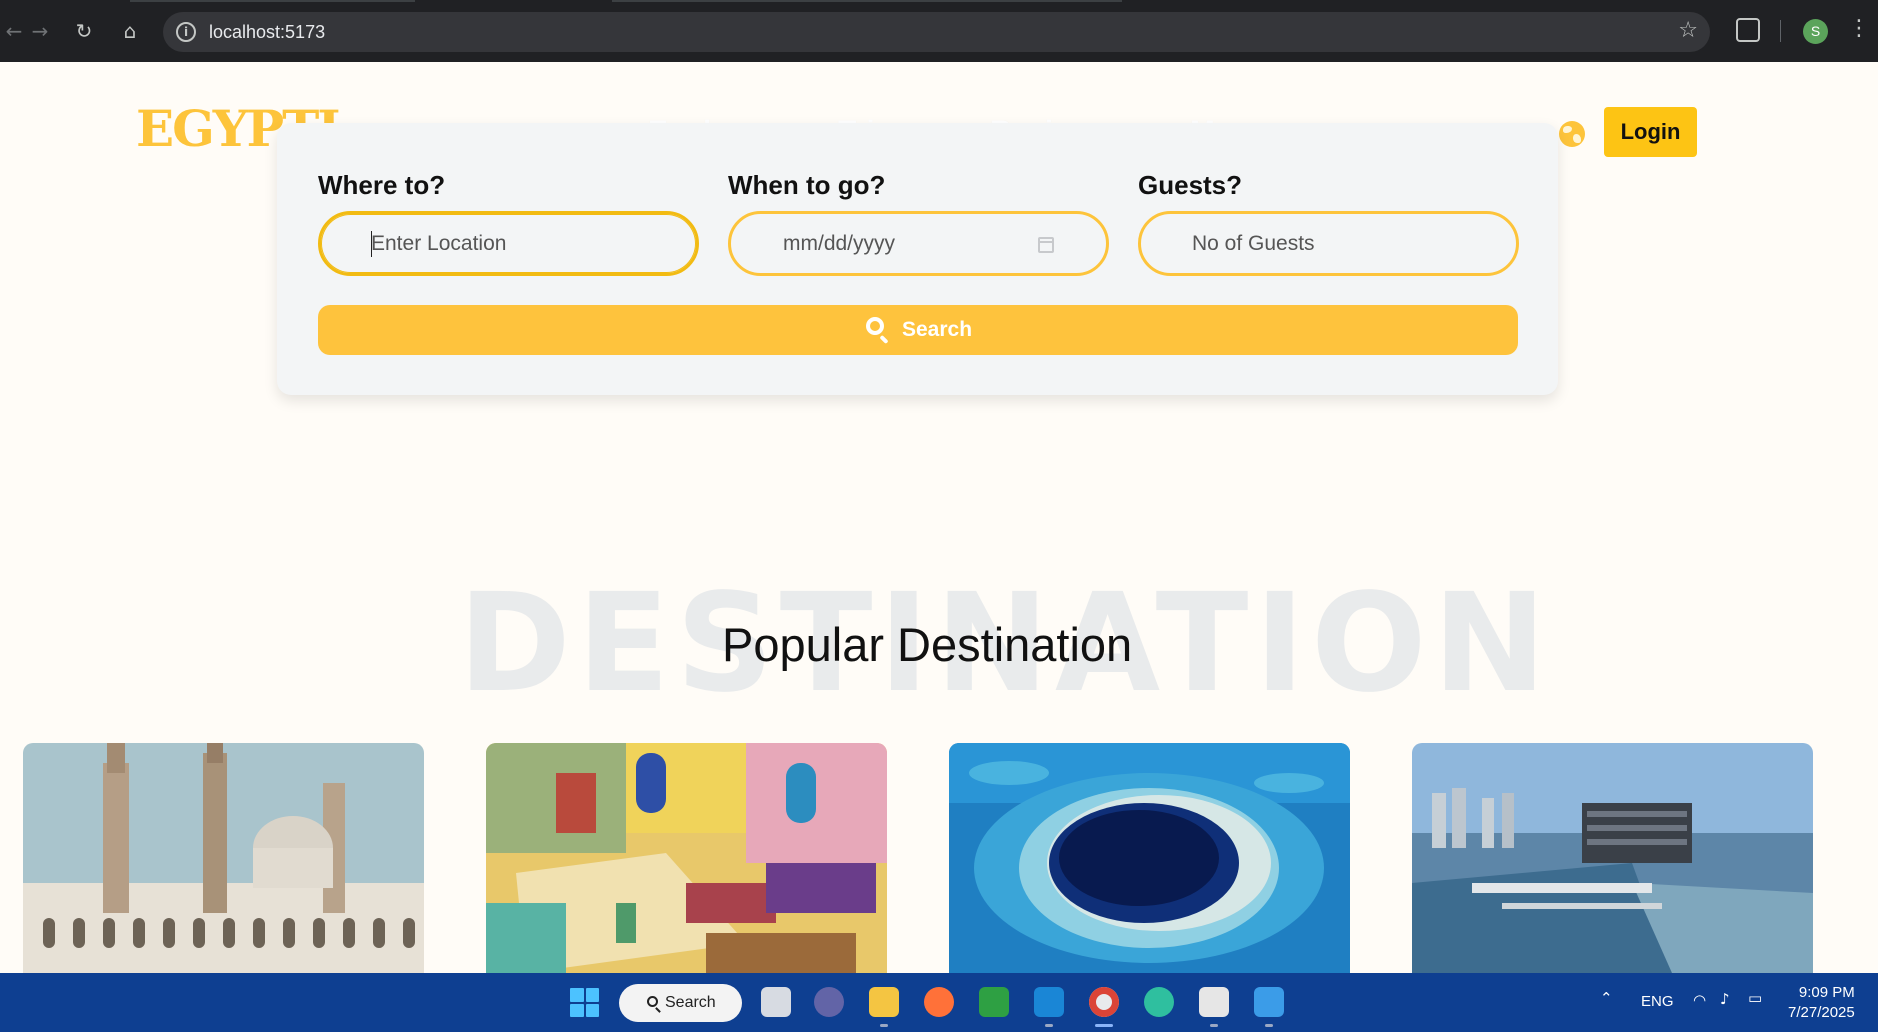 The image size is (1878, 1032). Describe the element at coordinates (1606, 998) in the screenshot. I see `tray-overflow-icon: ⌃` at that location.